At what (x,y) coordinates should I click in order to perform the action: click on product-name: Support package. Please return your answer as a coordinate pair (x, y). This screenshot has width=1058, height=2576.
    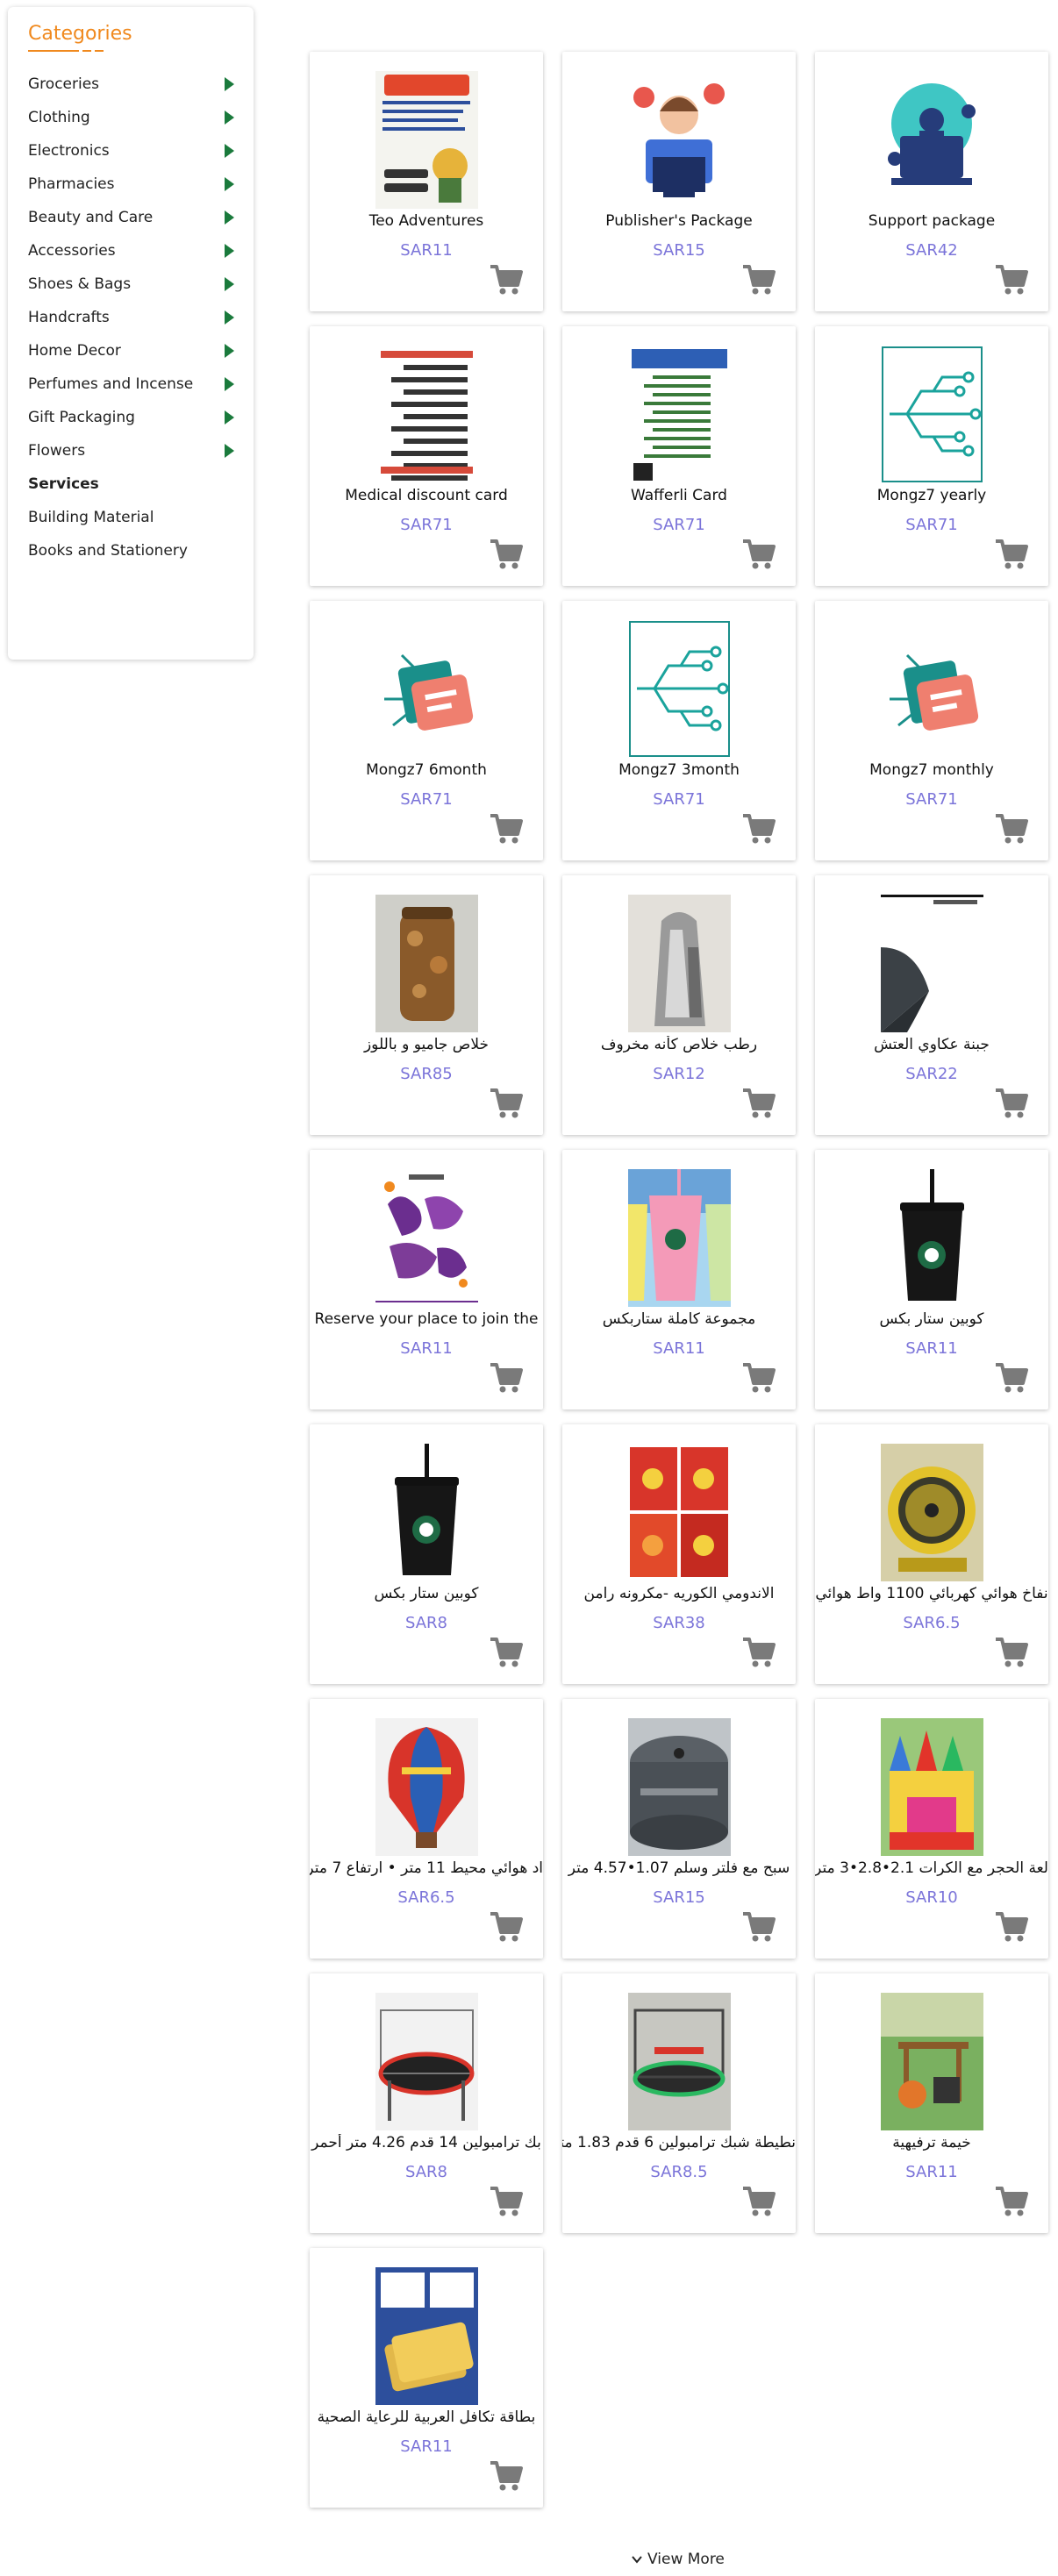
    Looking at the image, I should click on (931, 221).